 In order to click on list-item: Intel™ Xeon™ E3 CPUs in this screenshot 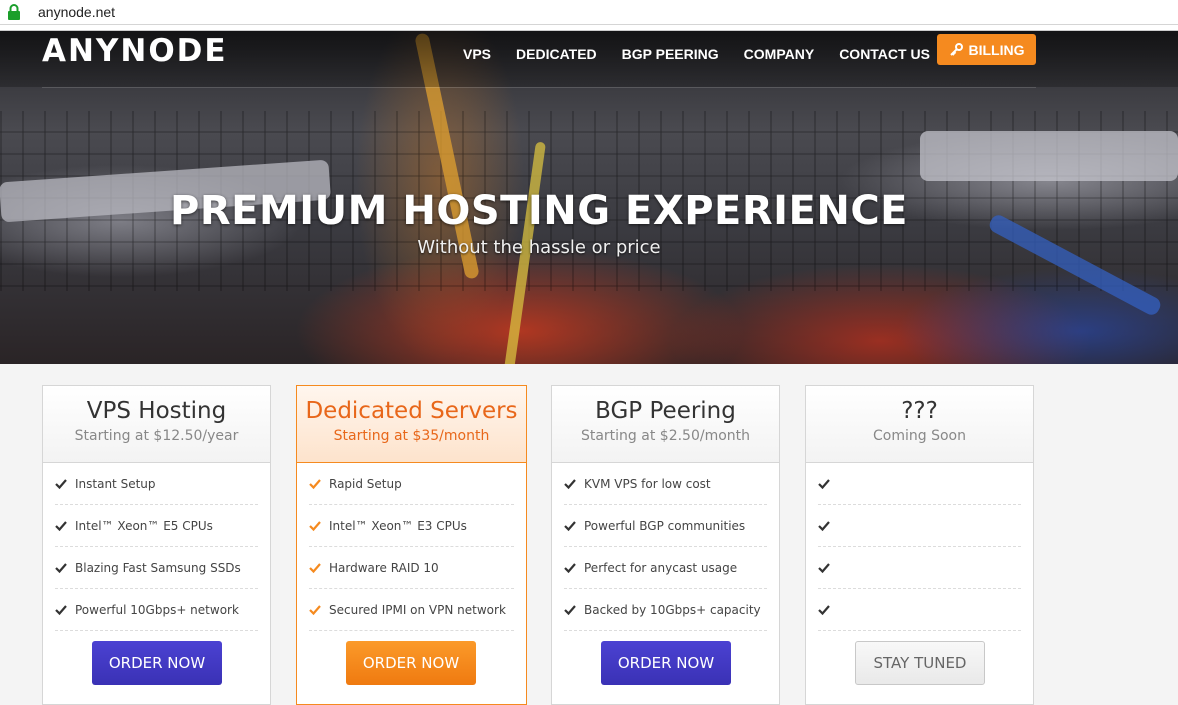, I will do `click(411, 526)`.